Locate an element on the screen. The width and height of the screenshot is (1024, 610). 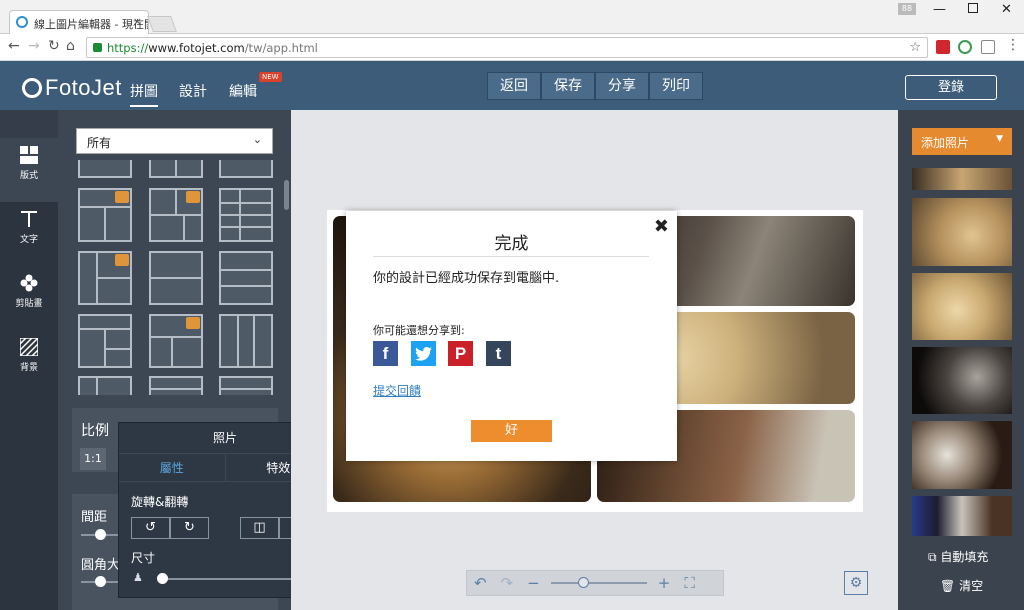
close-icon: ✖ is located at coordinates (661, 226).